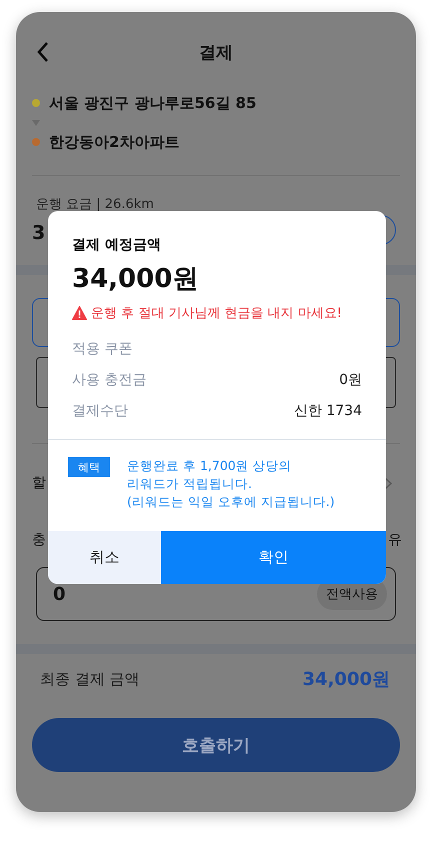 This screenshot has width=448, height=848. What do you see at coordinates (117, 245) in the screenshot?
I see `dialog-title: 결제 예정금액` at bounding box center [117, 245].